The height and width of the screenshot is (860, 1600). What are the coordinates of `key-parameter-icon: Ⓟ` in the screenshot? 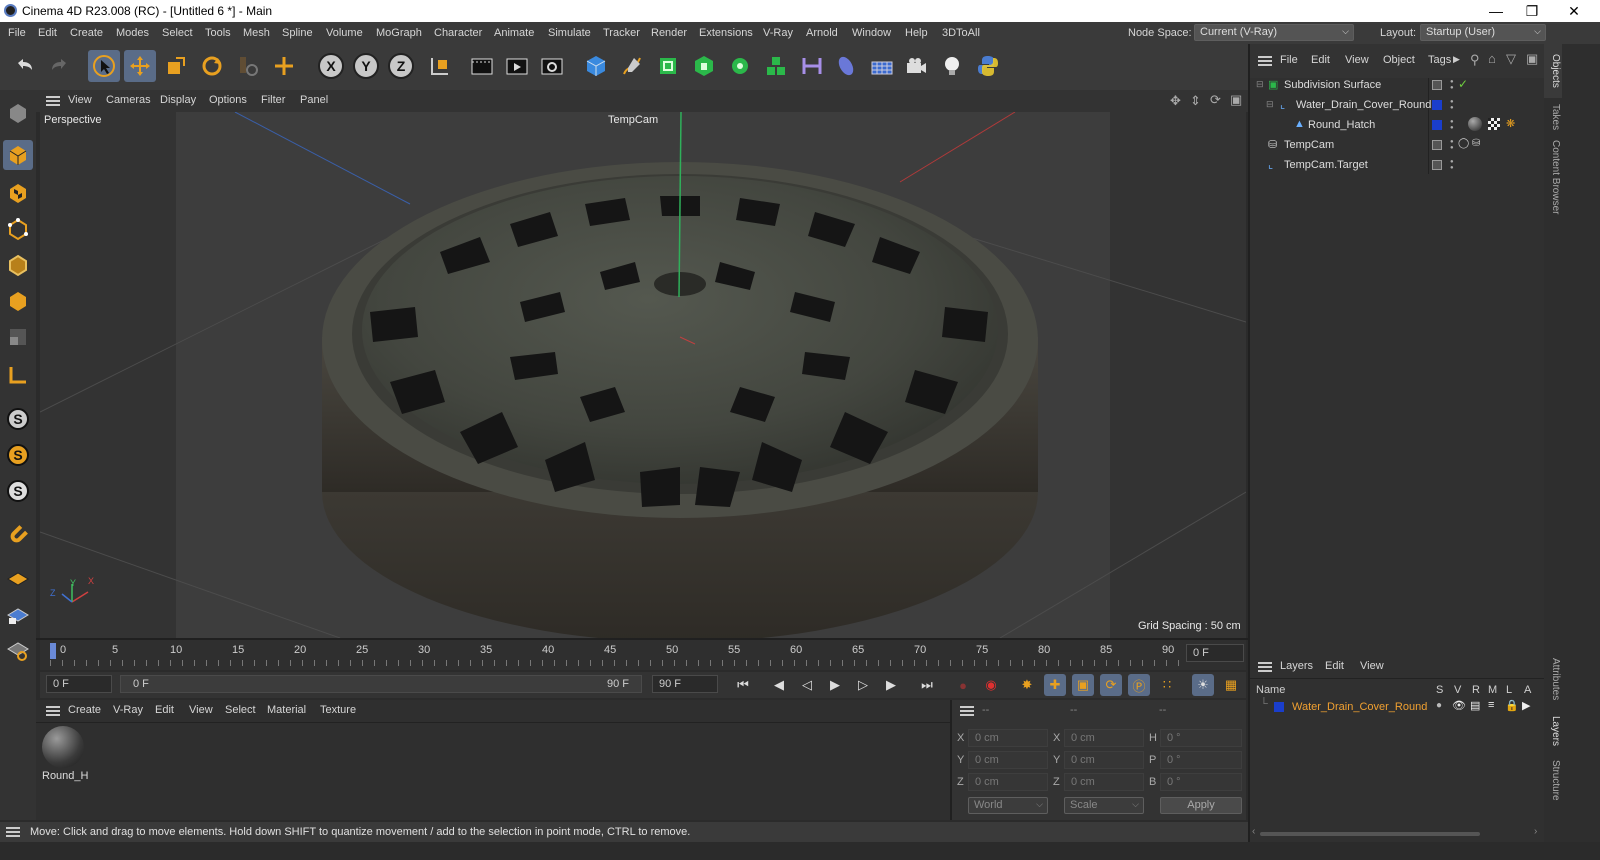 It's located at (1139, 685).